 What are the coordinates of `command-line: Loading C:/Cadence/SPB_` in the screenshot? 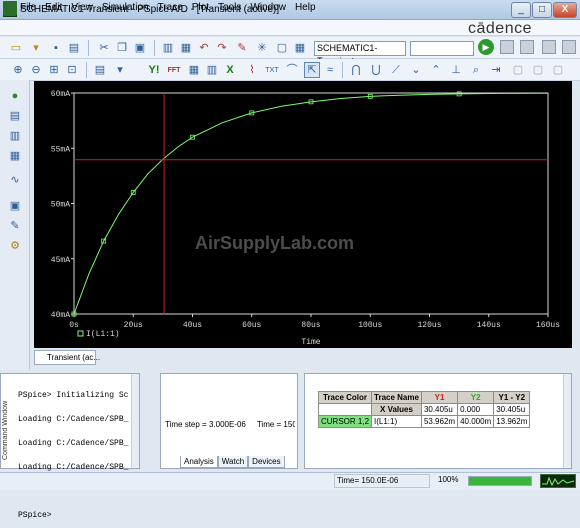 It's located at (73, 467).